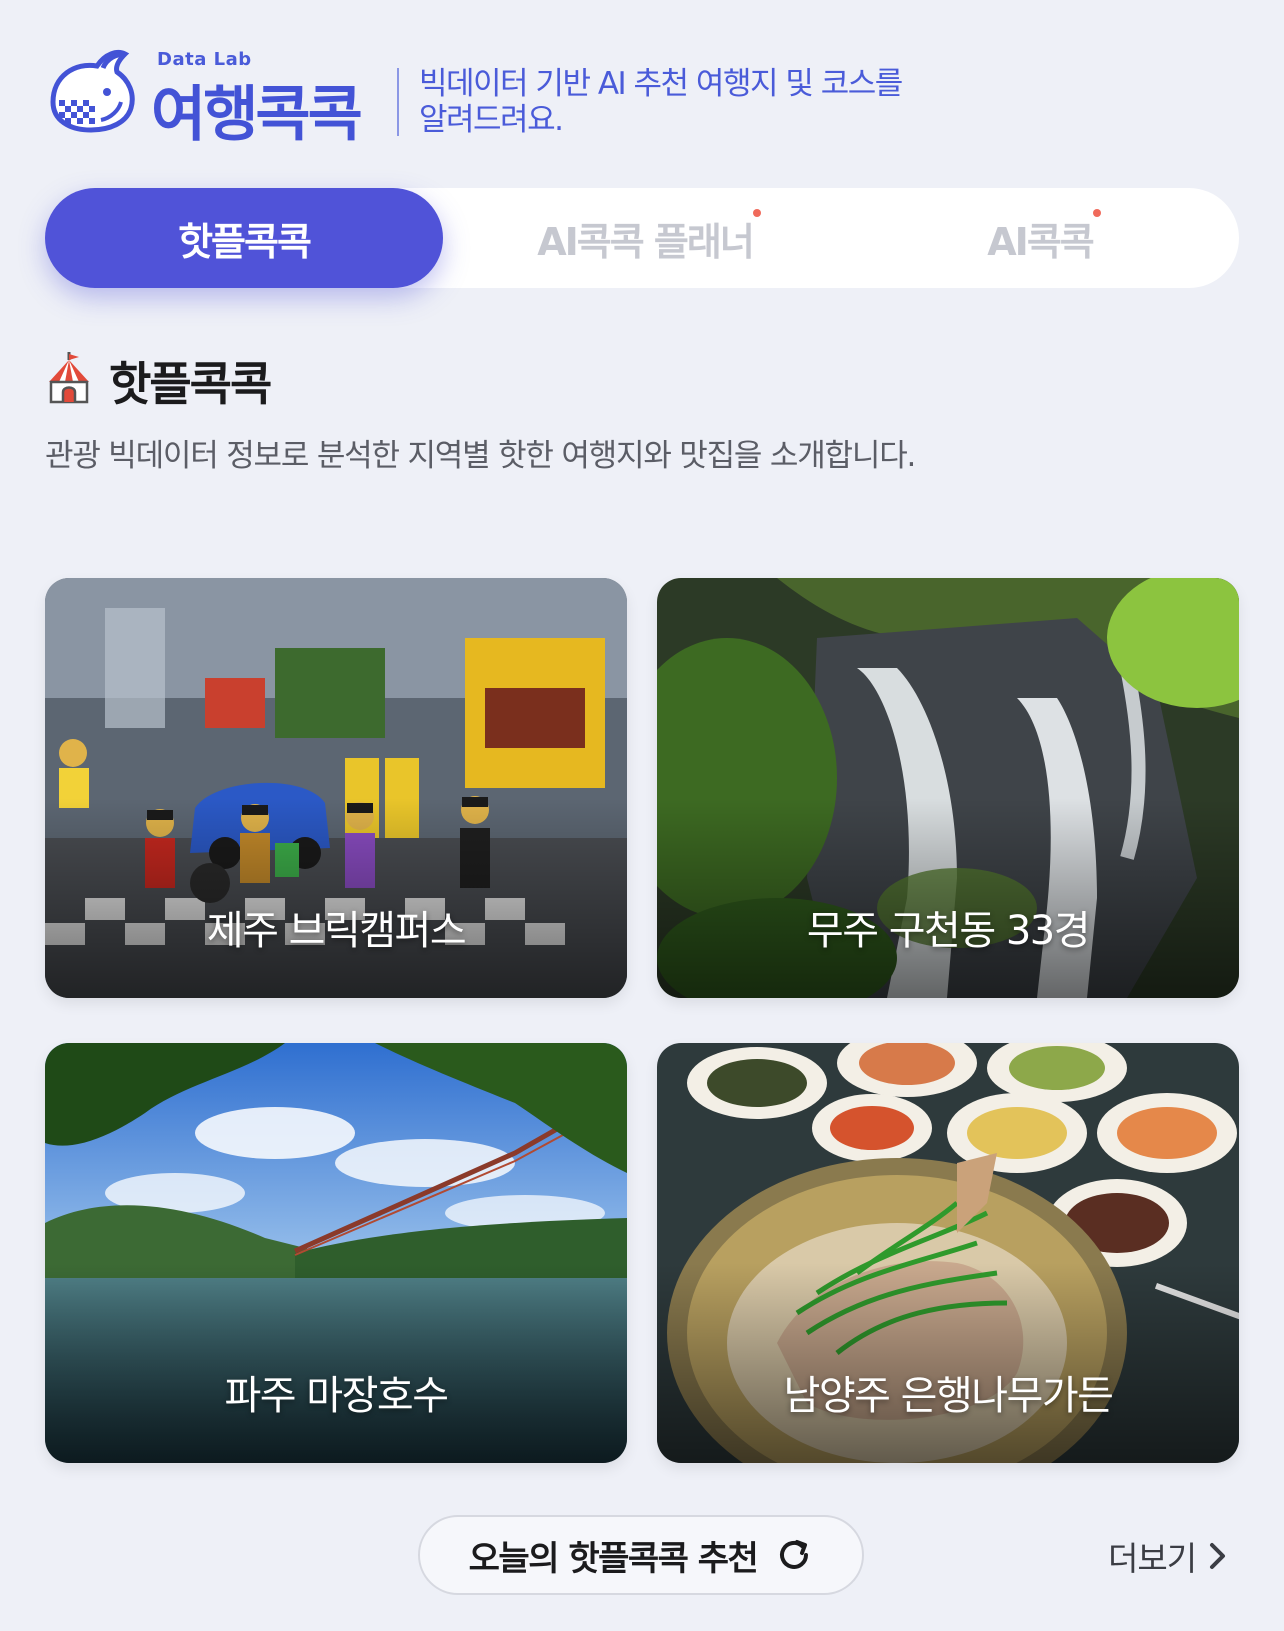 The image size is (1284, 1631). What do you see at coordinates (398, 102) in the screenshot?
I see `header-divider` at bounding box center [398, 102].